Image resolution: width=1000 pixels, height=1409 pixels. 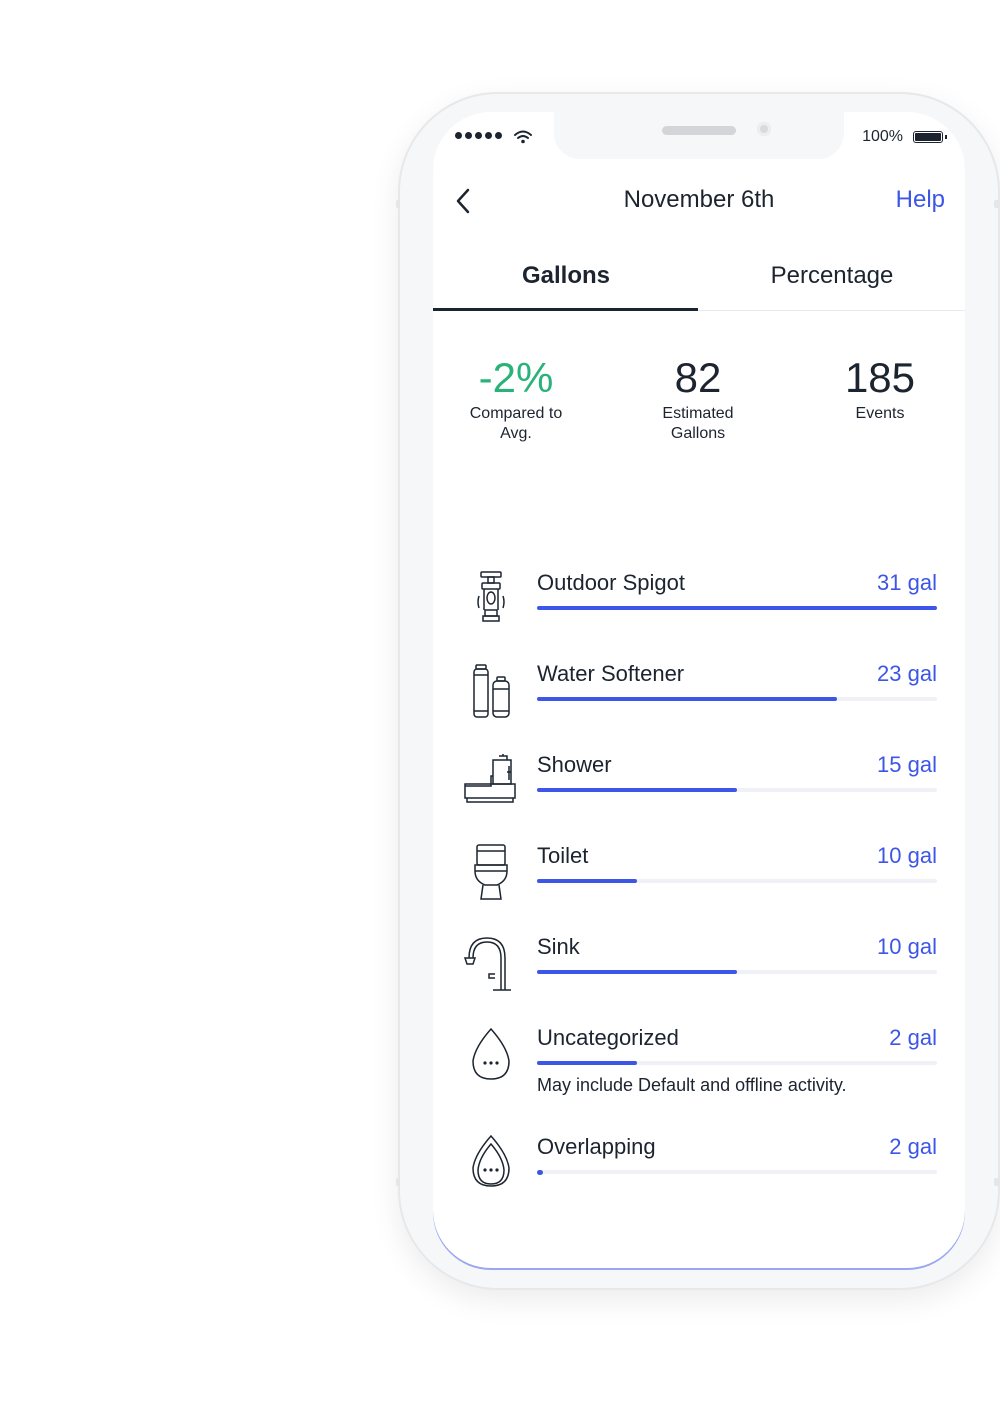 I want to click on category-name: Outdoor Spigot, so click(x=611, y=582).